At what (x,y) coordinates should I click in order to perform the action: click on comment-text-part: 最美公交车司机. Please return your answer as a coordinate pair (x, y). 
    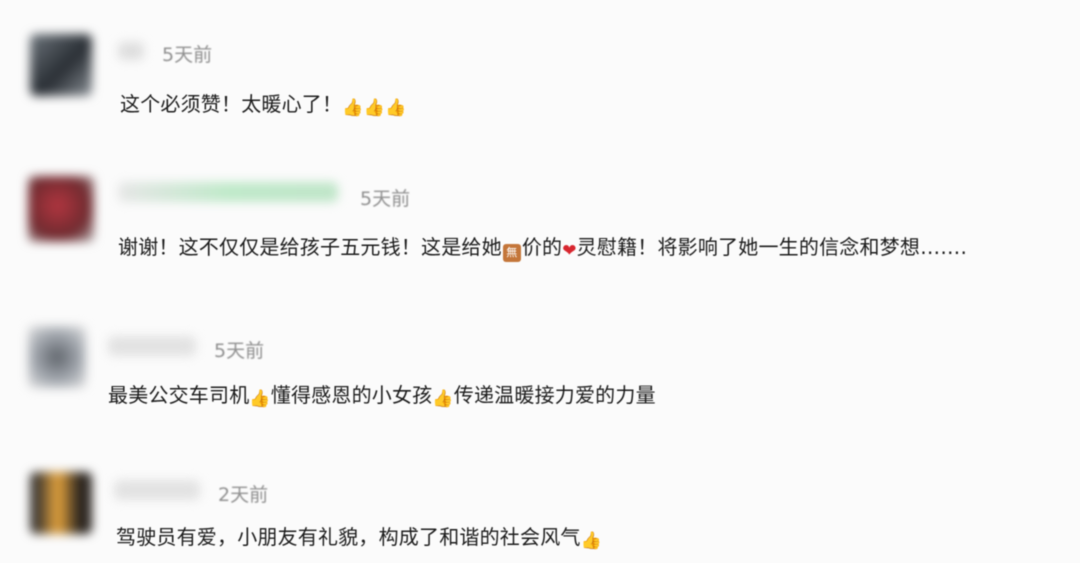
    Looking at the image, I should click on (179, 395).